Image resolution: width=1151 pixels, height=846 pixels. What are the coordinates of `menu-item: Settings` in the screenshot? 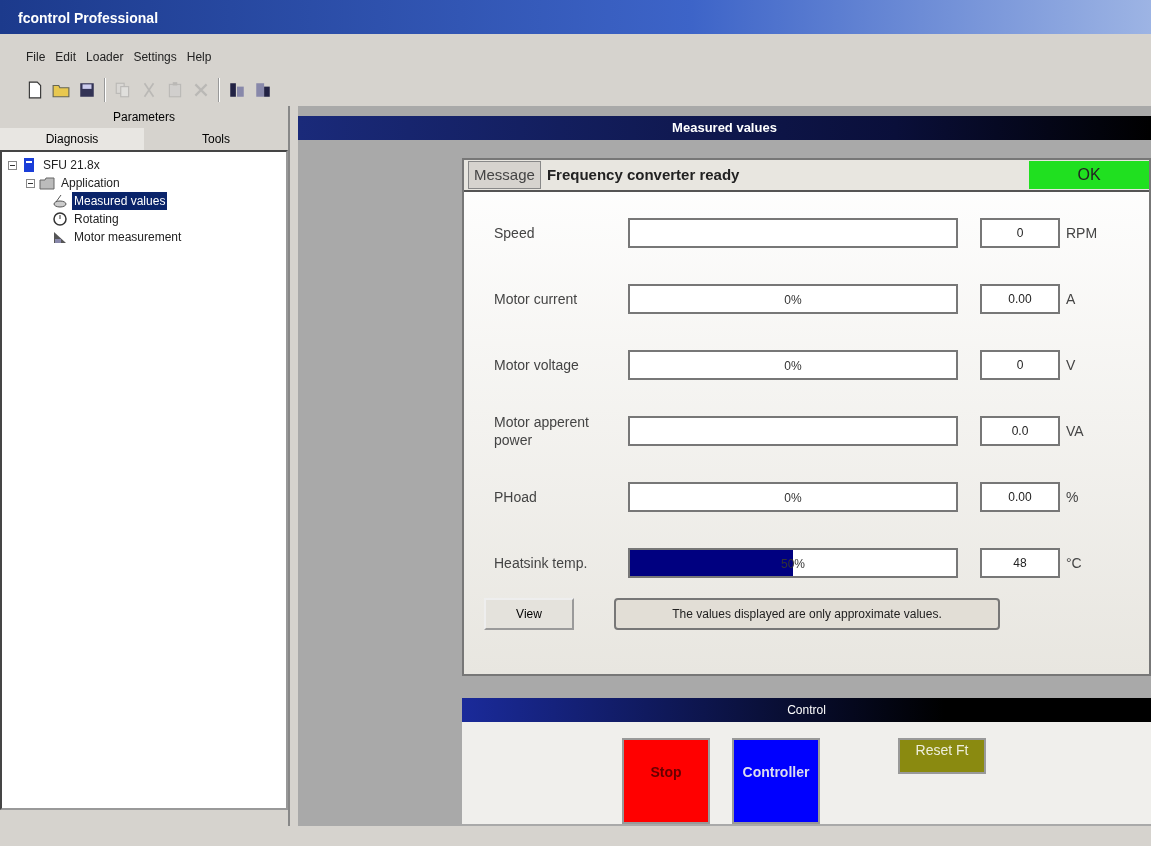 It's located at (155, 60).